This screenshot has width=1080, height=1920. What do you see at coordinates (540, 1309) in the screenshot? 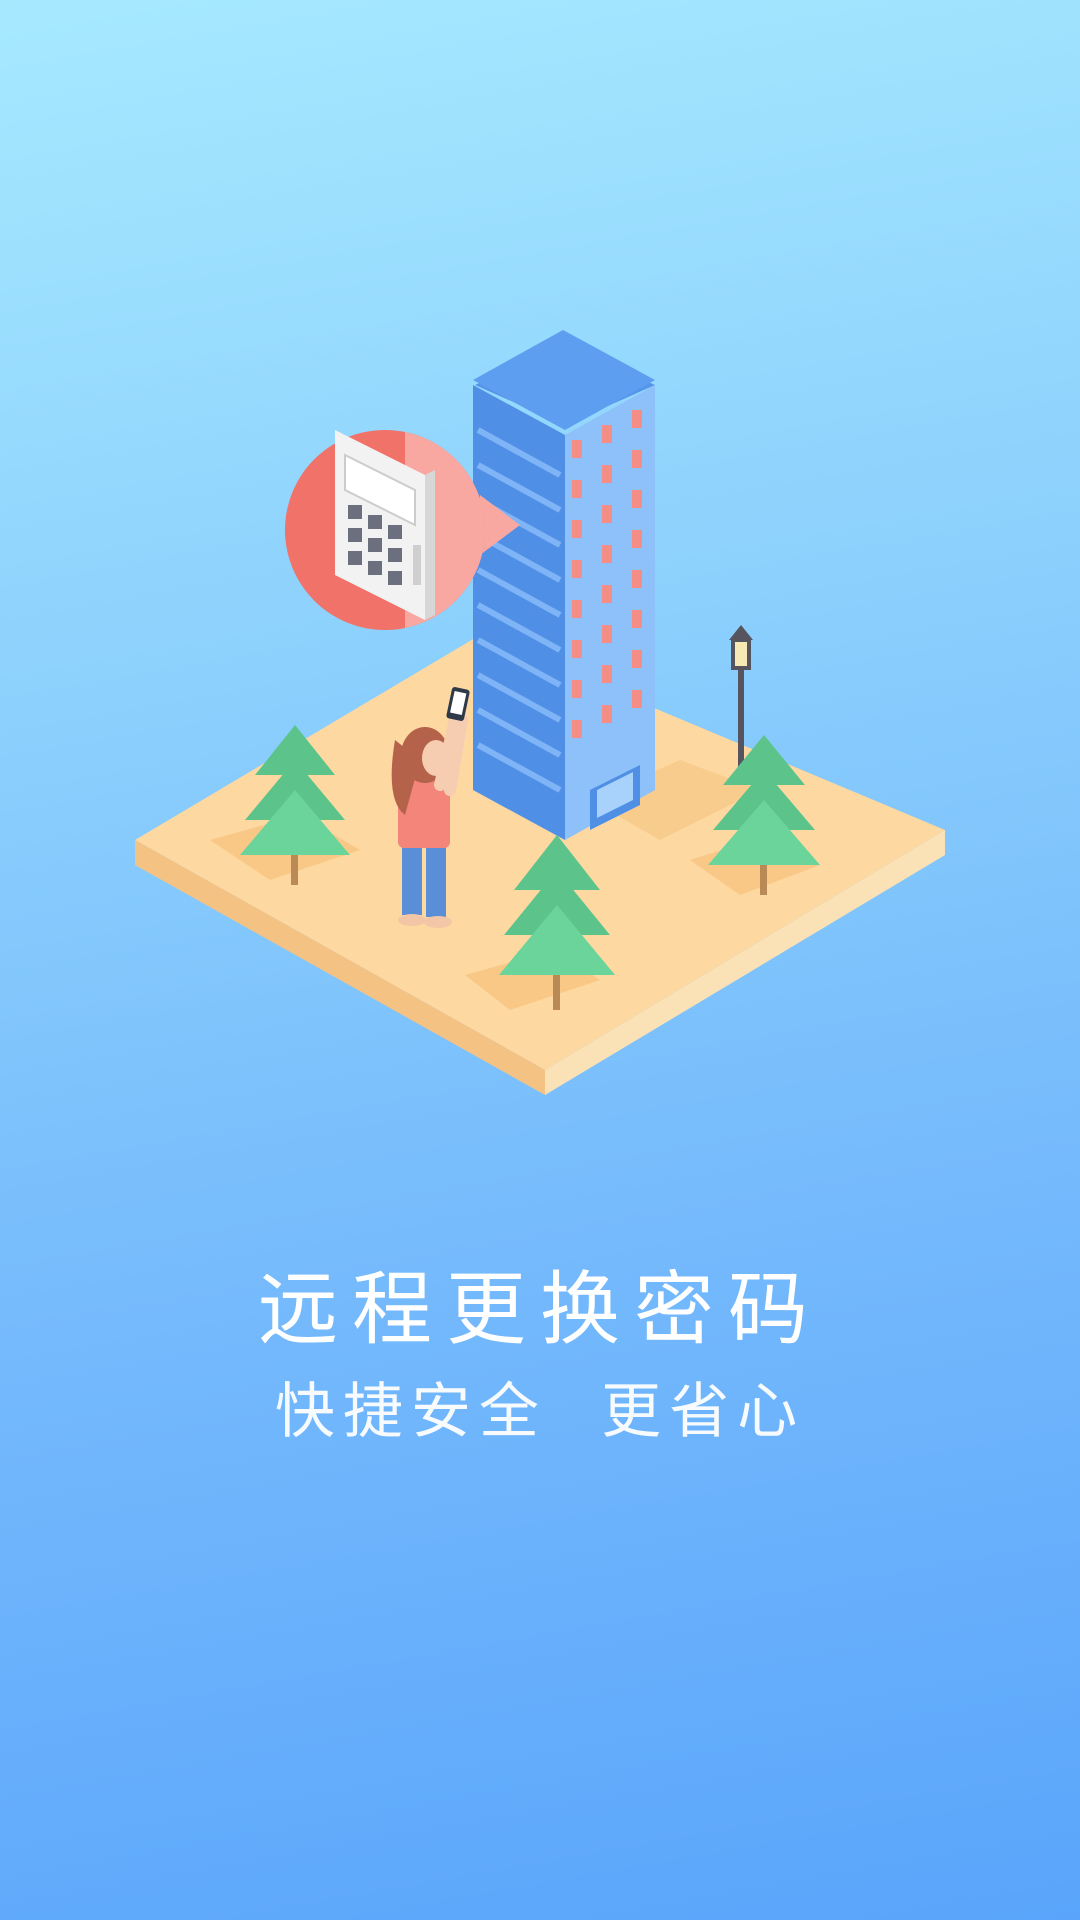
I see `page-title: 远程更换密码` at bounding box center [540, 1309].